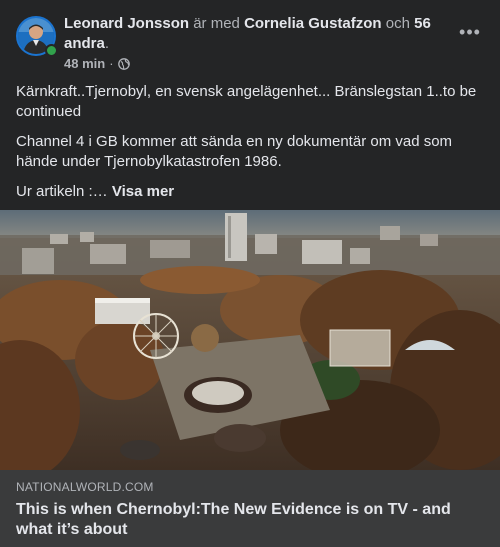 The image size is (500, 547). What do you see at coordinates (37, 36) in the screenshot?
I see `author-avatar` at bounding box center [37, 36].